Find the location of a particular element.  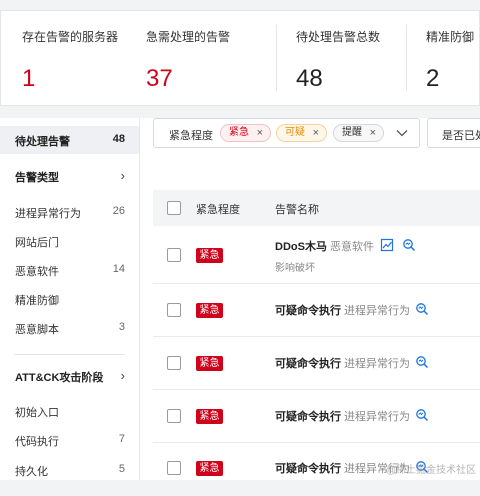

sidebar-item-precise-defense: 精准防御 is located at coordinates (69, 299).